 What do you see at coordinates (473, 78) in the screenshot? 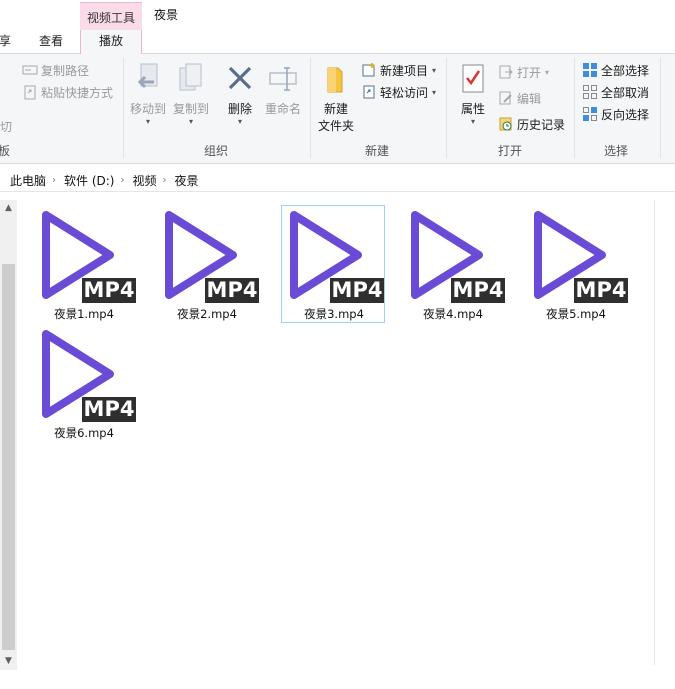
I see `properties-icon` at bounding box center [473, 78].